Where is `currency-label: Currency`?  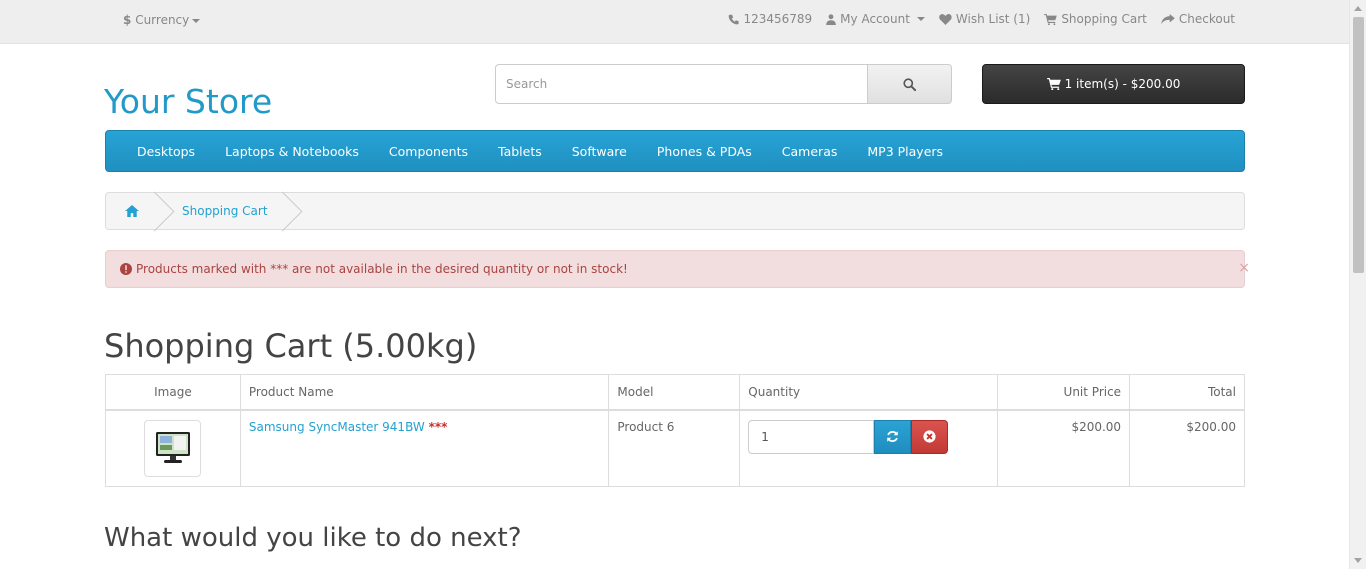
currency-label: Currency is located at coordinates (162, 20).